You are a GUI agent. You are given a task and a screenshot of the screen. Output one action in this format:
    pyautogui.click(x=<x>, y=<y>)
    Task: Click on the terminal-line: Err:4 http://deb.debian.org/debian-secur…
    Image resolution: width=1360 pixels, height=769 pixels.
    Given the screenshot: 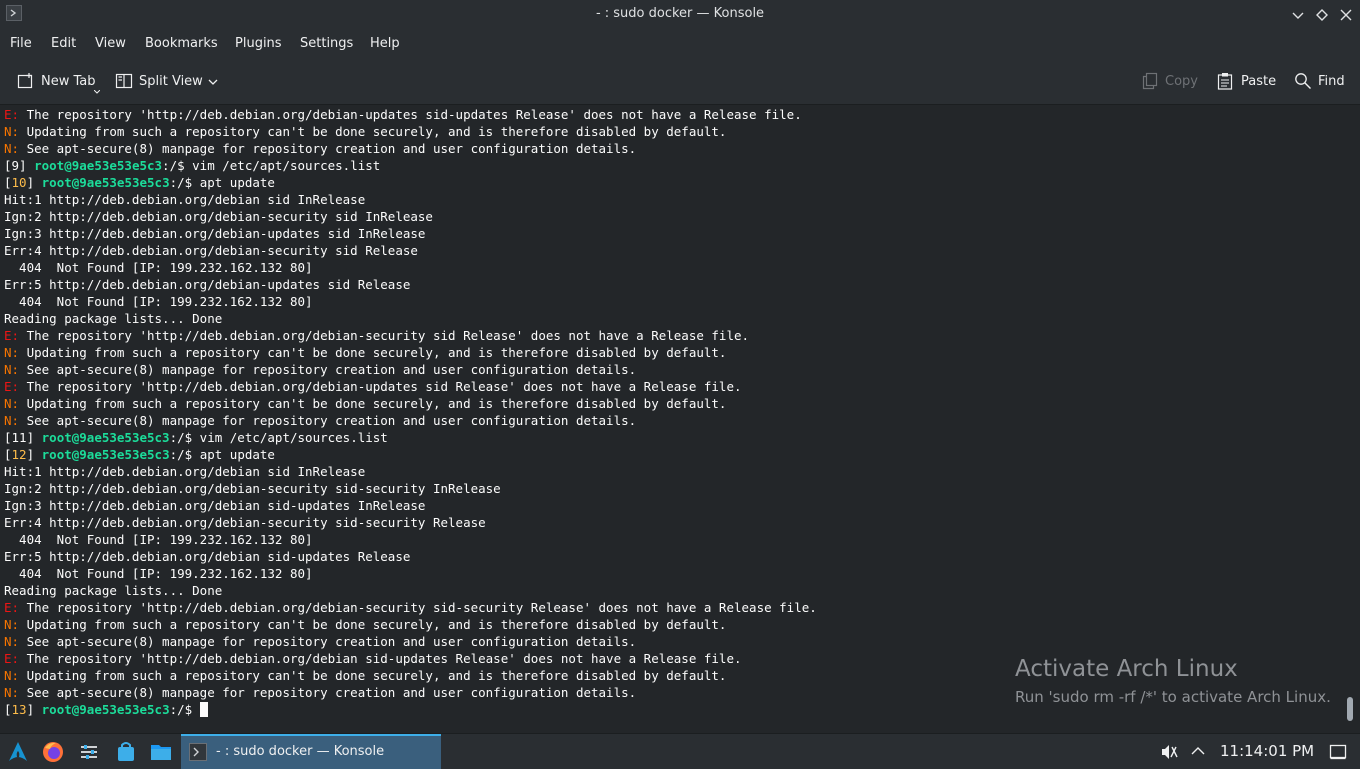 What is the action you would take?
    pyautogui.click(x=410, y=522)
    